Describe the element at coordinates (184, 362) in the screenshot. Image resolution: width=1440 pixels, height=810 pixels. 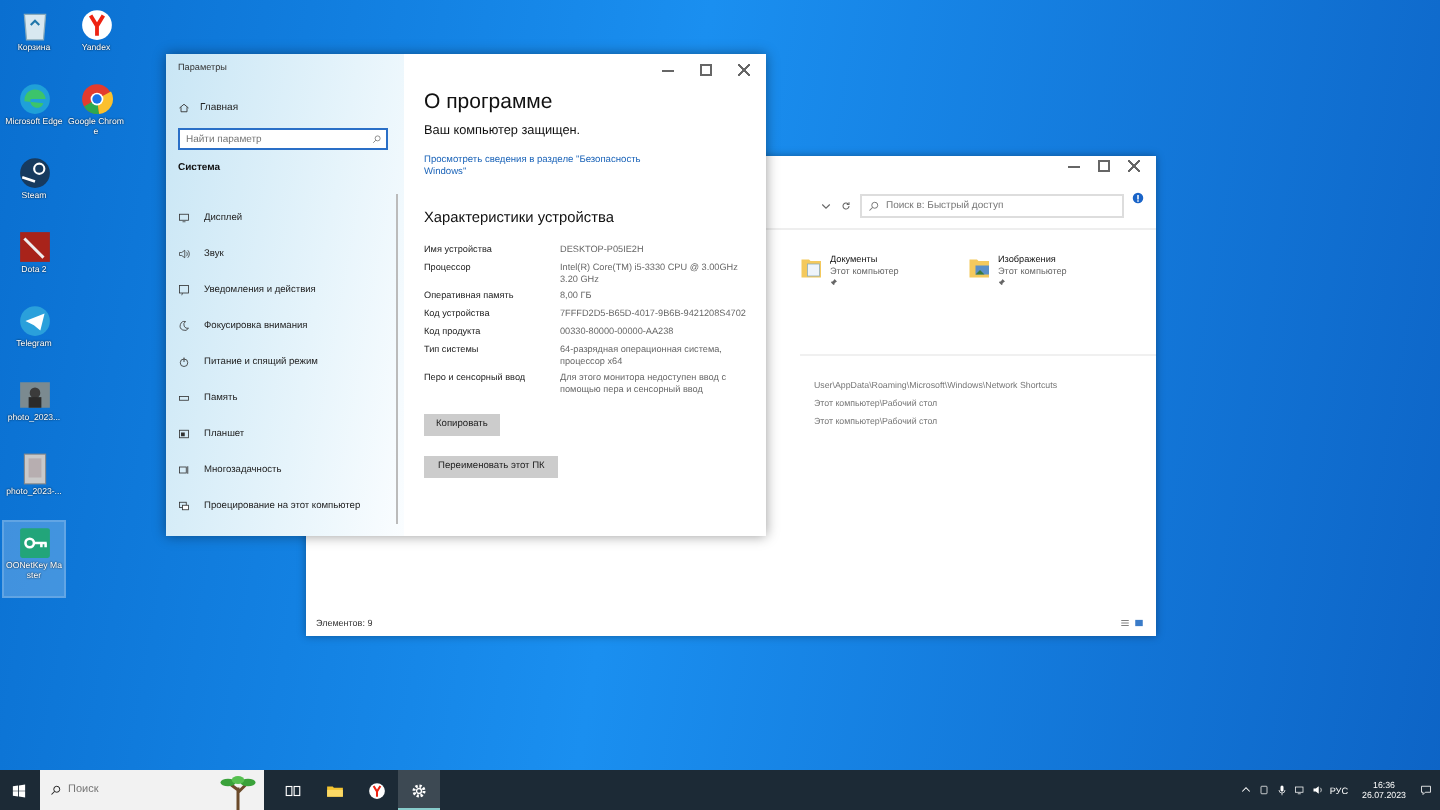
I see `power-icon` at that location.